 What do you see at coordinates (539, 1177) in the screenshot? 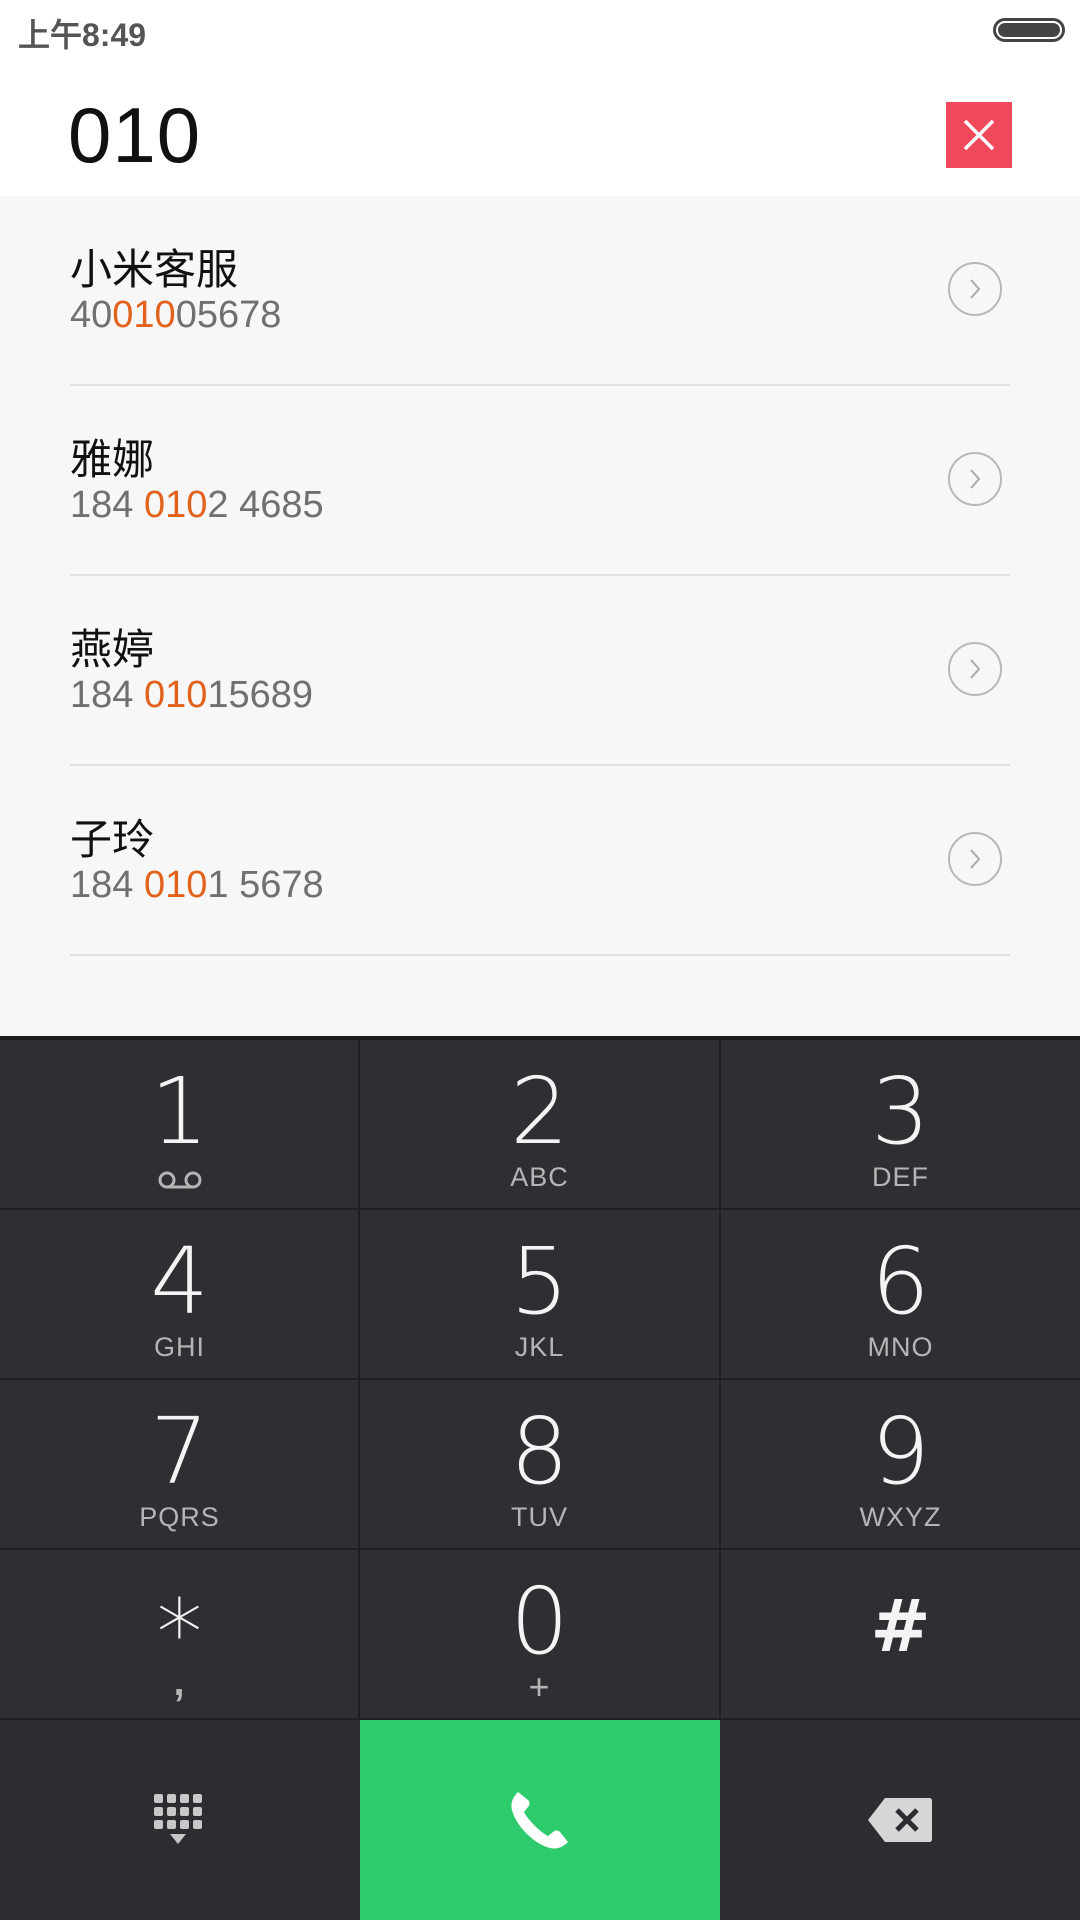
I see `key-letters: ABC` at bounding box center [539, 1177].